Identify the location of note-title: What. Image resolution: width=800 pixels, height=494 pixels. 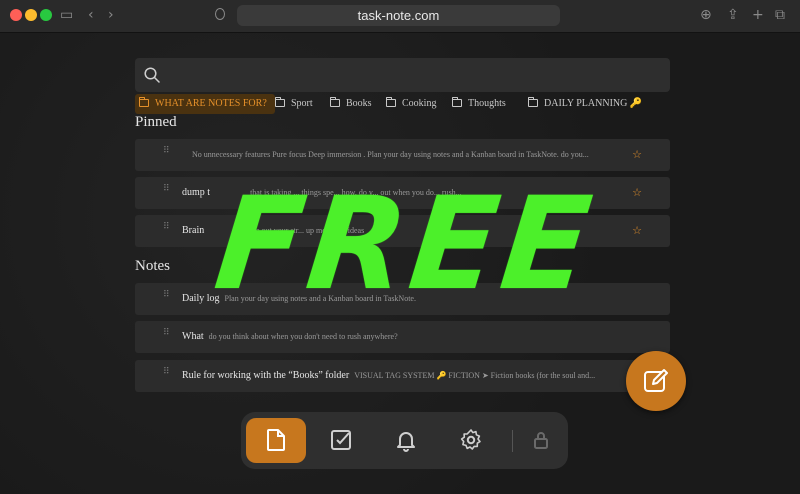
(193, 336).